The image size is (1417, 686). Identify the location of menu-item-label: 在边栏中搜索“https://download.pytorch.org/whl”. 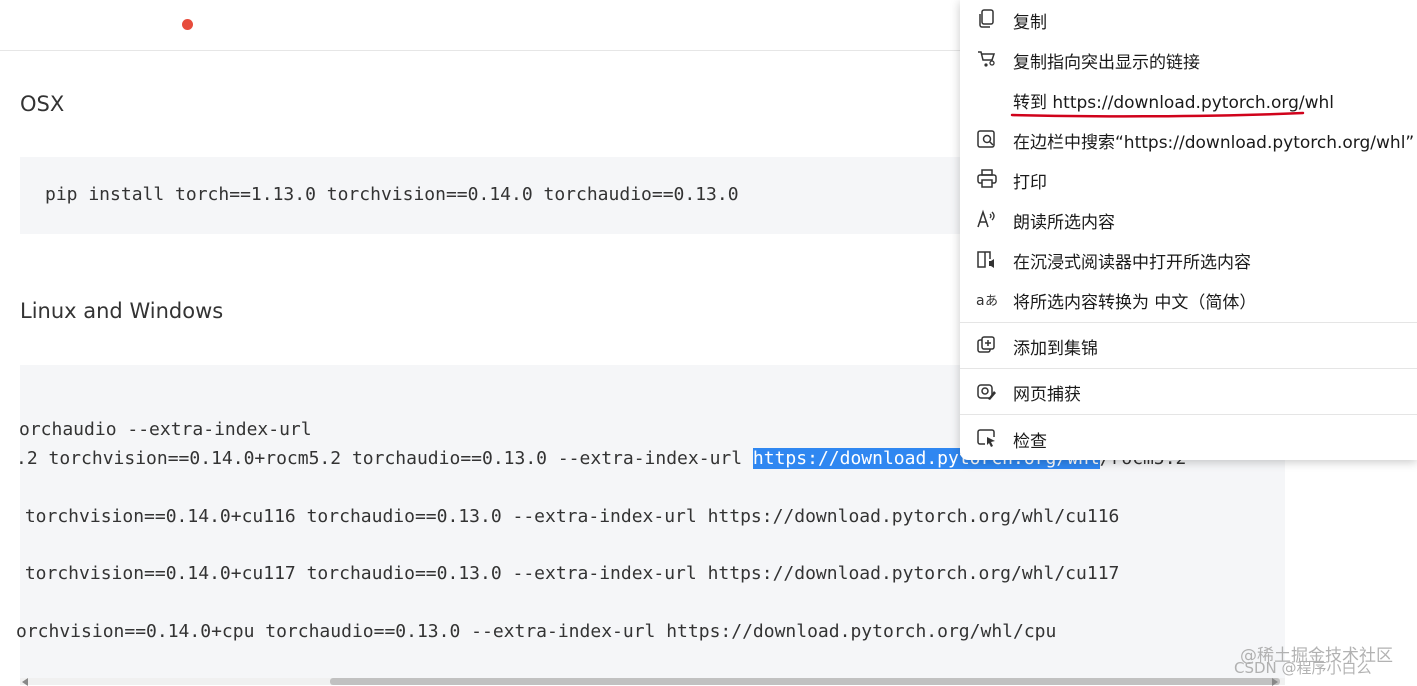
(1214, 143).